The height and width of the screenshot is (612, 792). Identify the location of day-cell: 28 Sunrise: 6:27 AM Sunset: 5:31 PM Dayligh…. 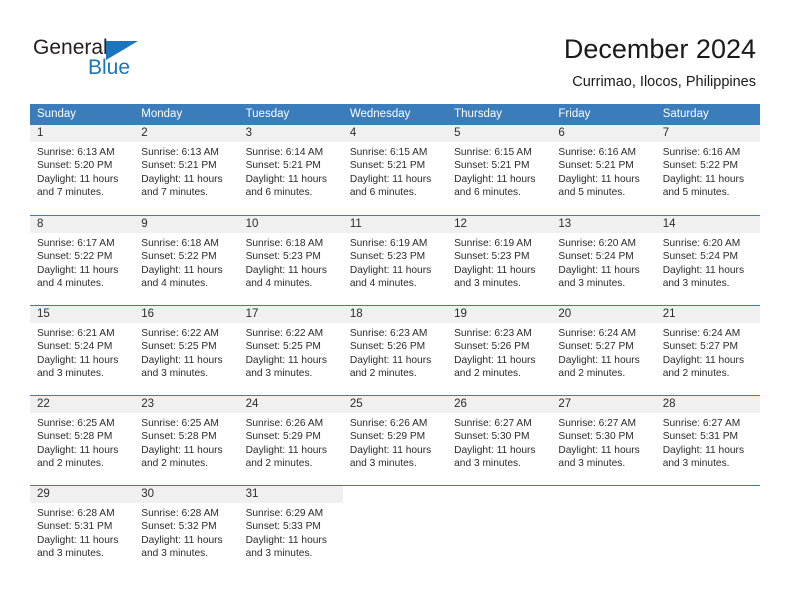
(707, 440).